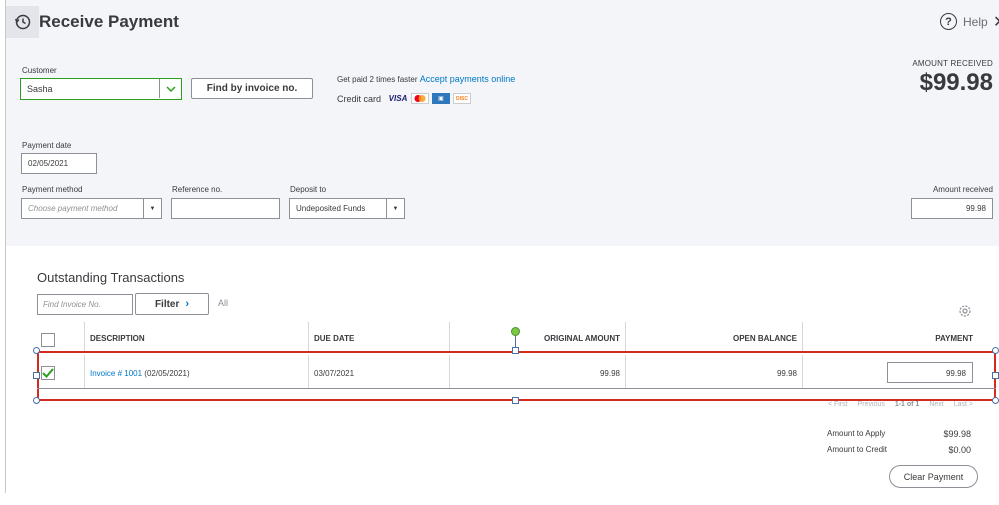 The height and width of the screenshot is (505, 999). I want to click on close-icon: ✕, so click(996, 22).